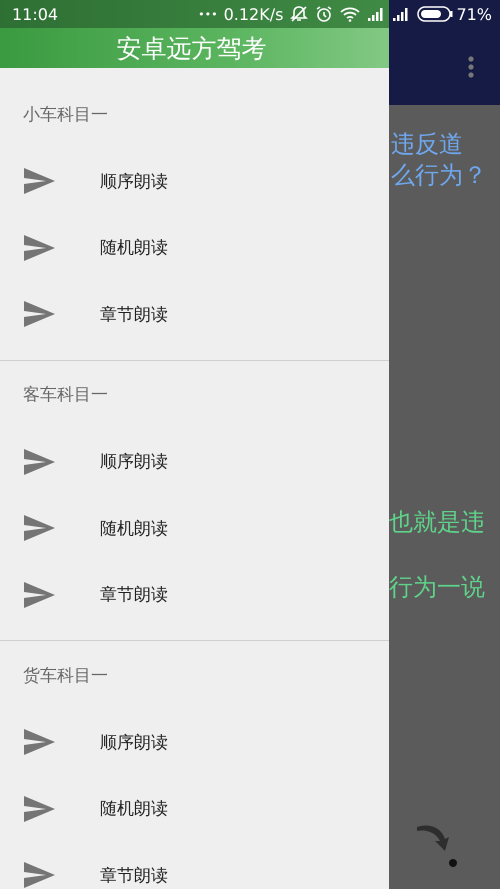  Describe the element at coordinates (208, 14) in the screenshot. I see `notification-dots: •••` at that location.